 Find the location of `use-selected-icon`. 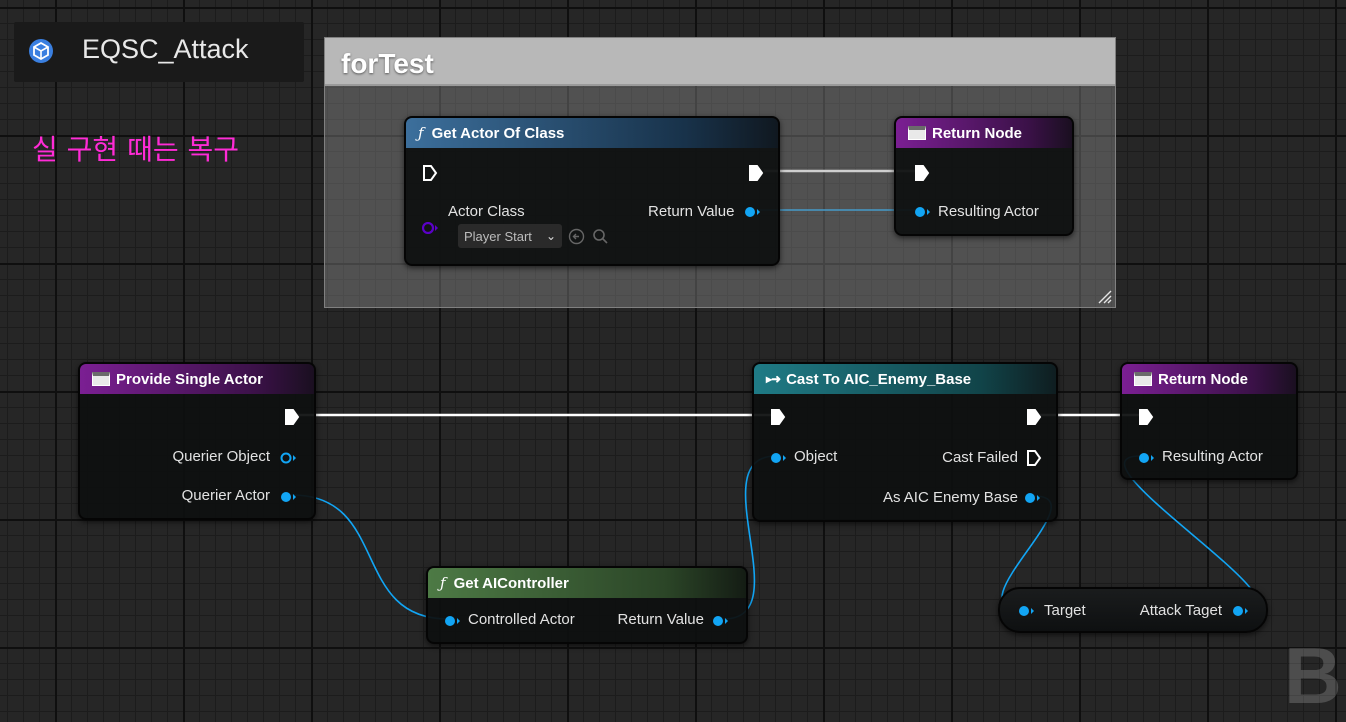

use-selected-icon is located at coordinates (576, 236).